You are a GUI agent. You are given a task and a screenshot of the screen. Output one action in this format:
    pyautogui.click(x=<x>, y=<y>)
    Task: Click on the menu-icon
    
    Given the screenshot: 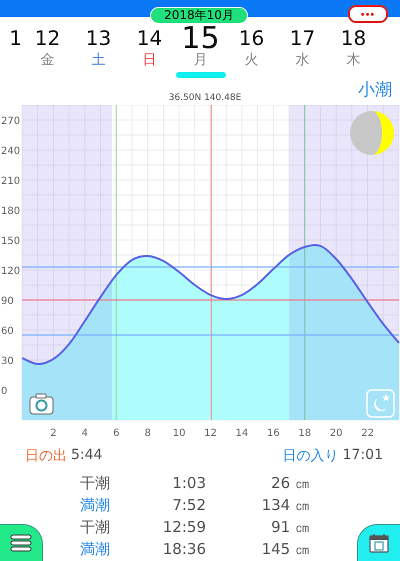 What is the action you would take?
    pyautogui.click(x=21, y=543)
    